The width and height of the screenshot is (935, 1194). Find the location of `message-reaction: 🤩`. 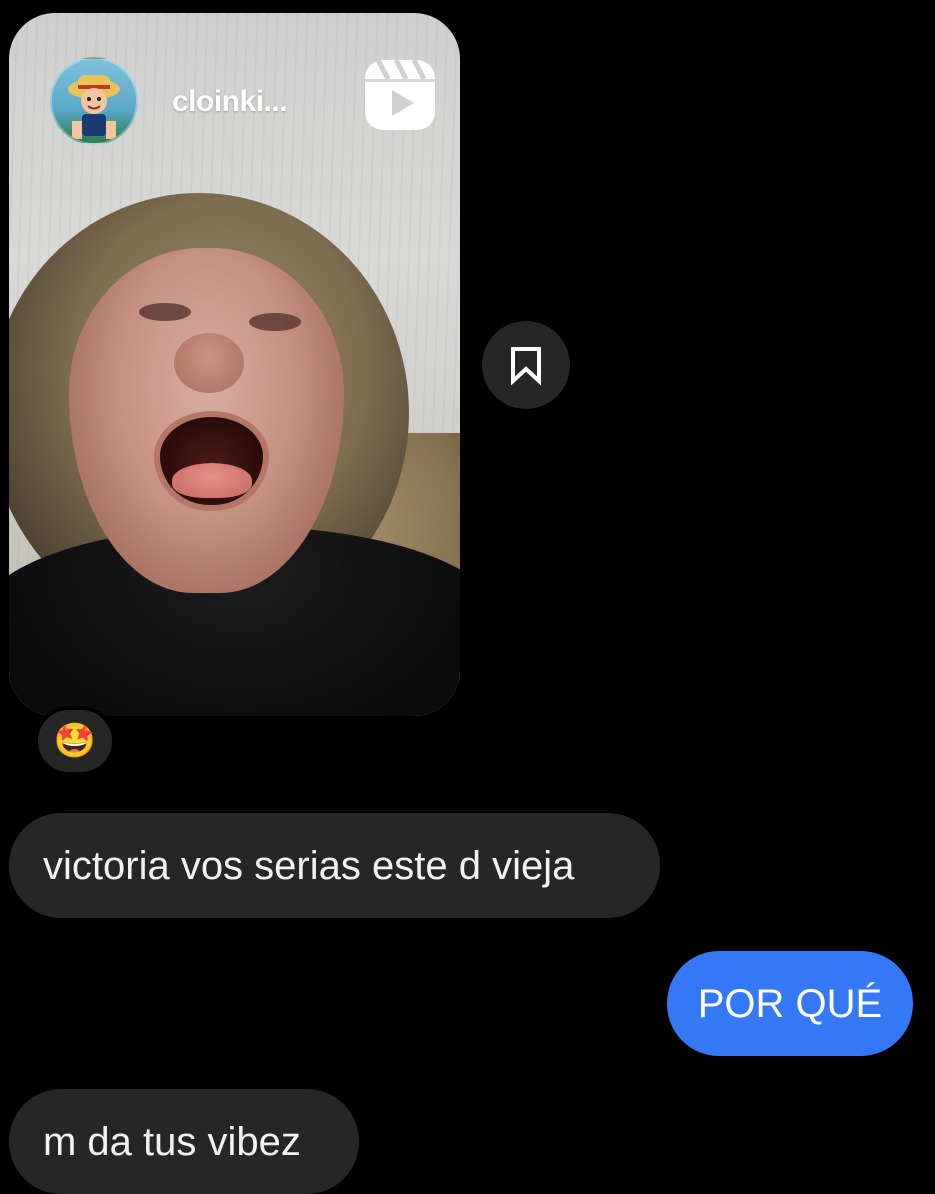

message-reaction: 🤩 is located at coordinates (75, 741).